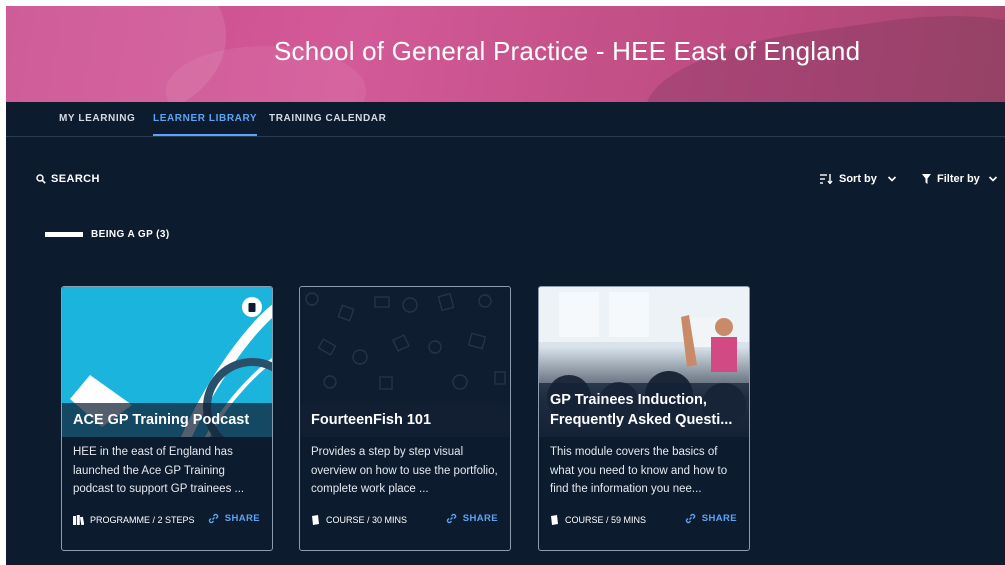 This screenshot has width=1005, height=565. I want to click on card-title-band: FourteenFish 101, so click(405, 420).